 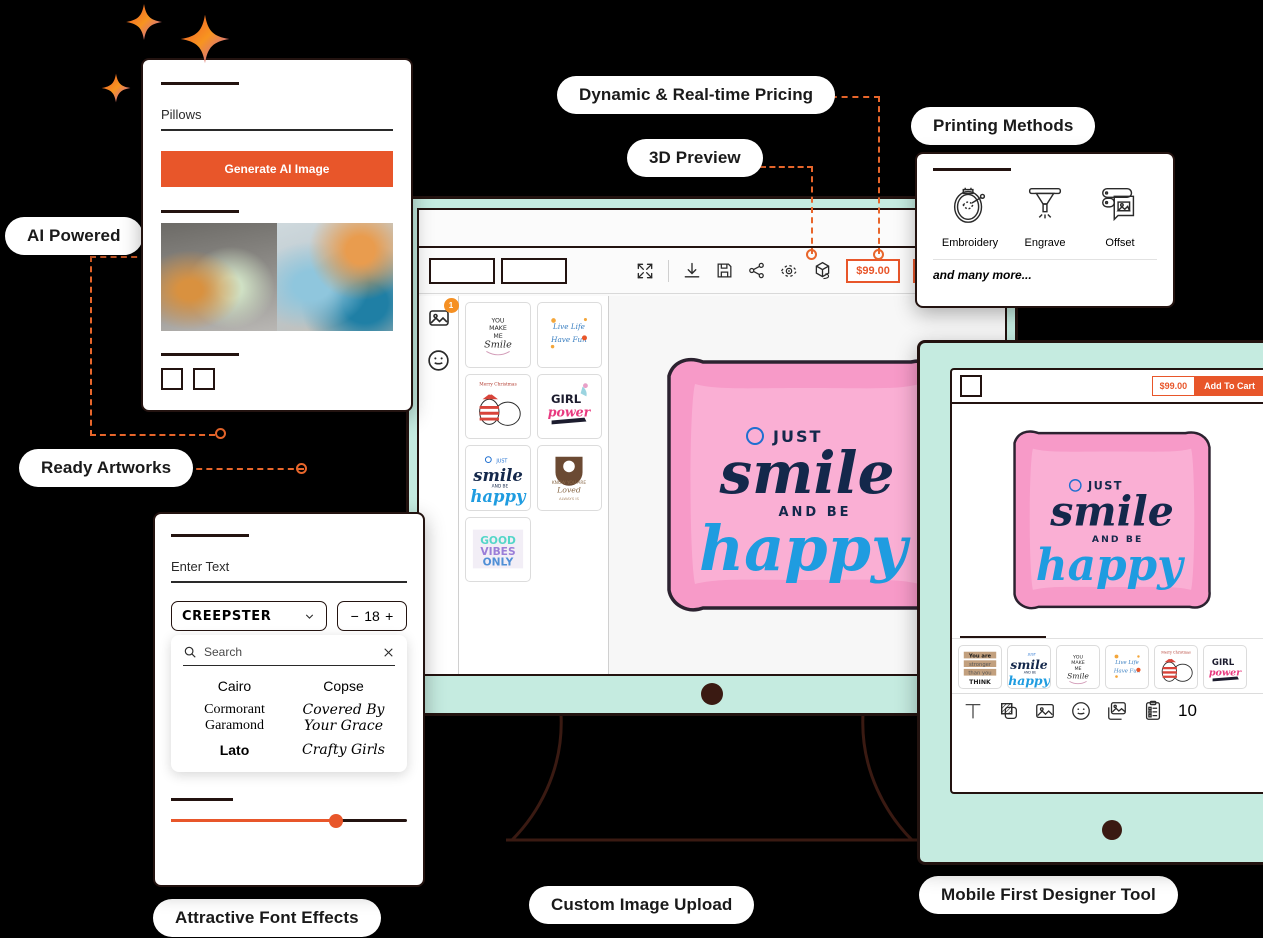 I want to click on artwork-thumb: YOU MAKE ME Smile, so click(x=498, y=335).